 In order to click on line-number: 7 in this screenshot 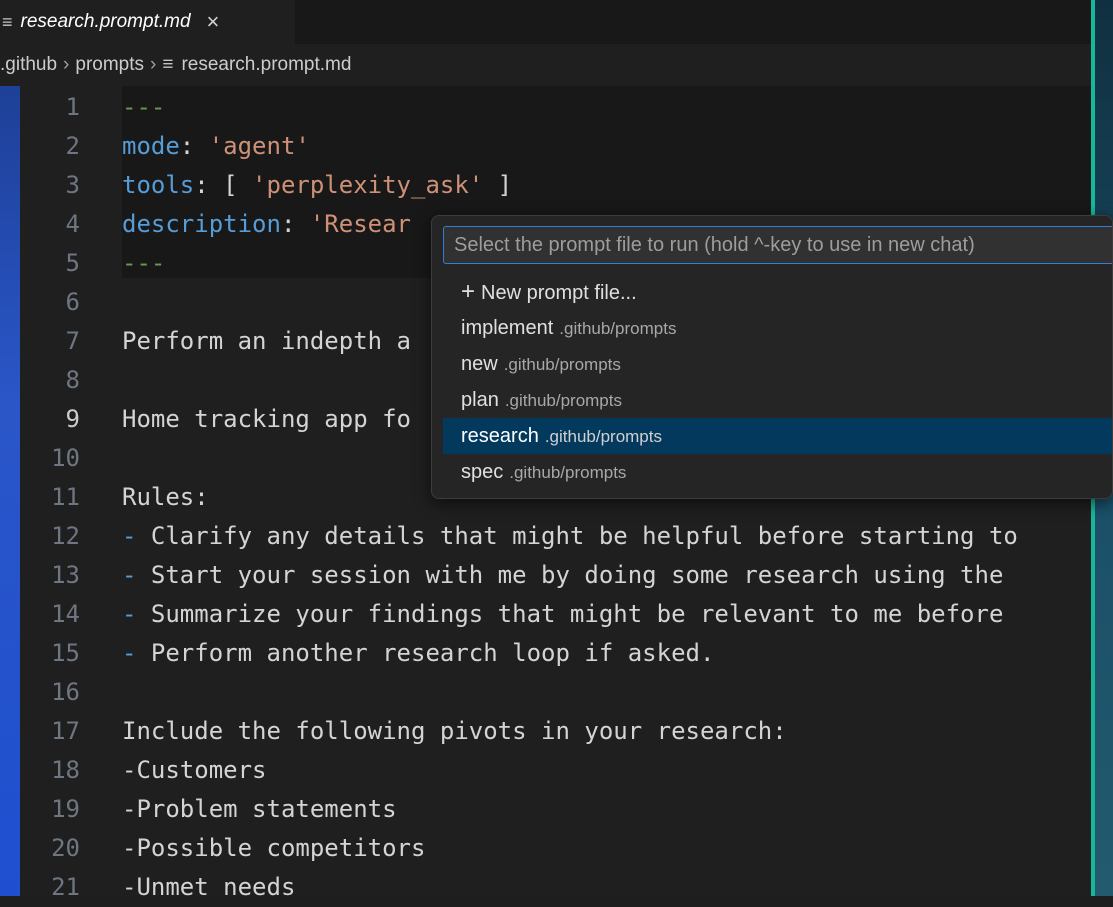, I will do `click(72, 341)`.